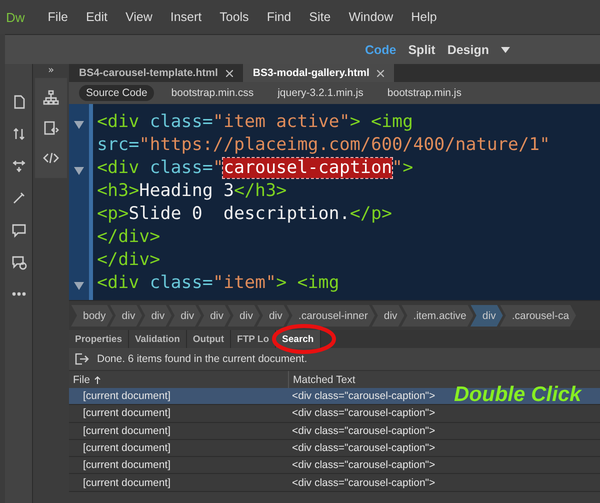 The width and height of the screenshot is (600, 503). I want to click on panel-tab: Output, so click(209, 339).